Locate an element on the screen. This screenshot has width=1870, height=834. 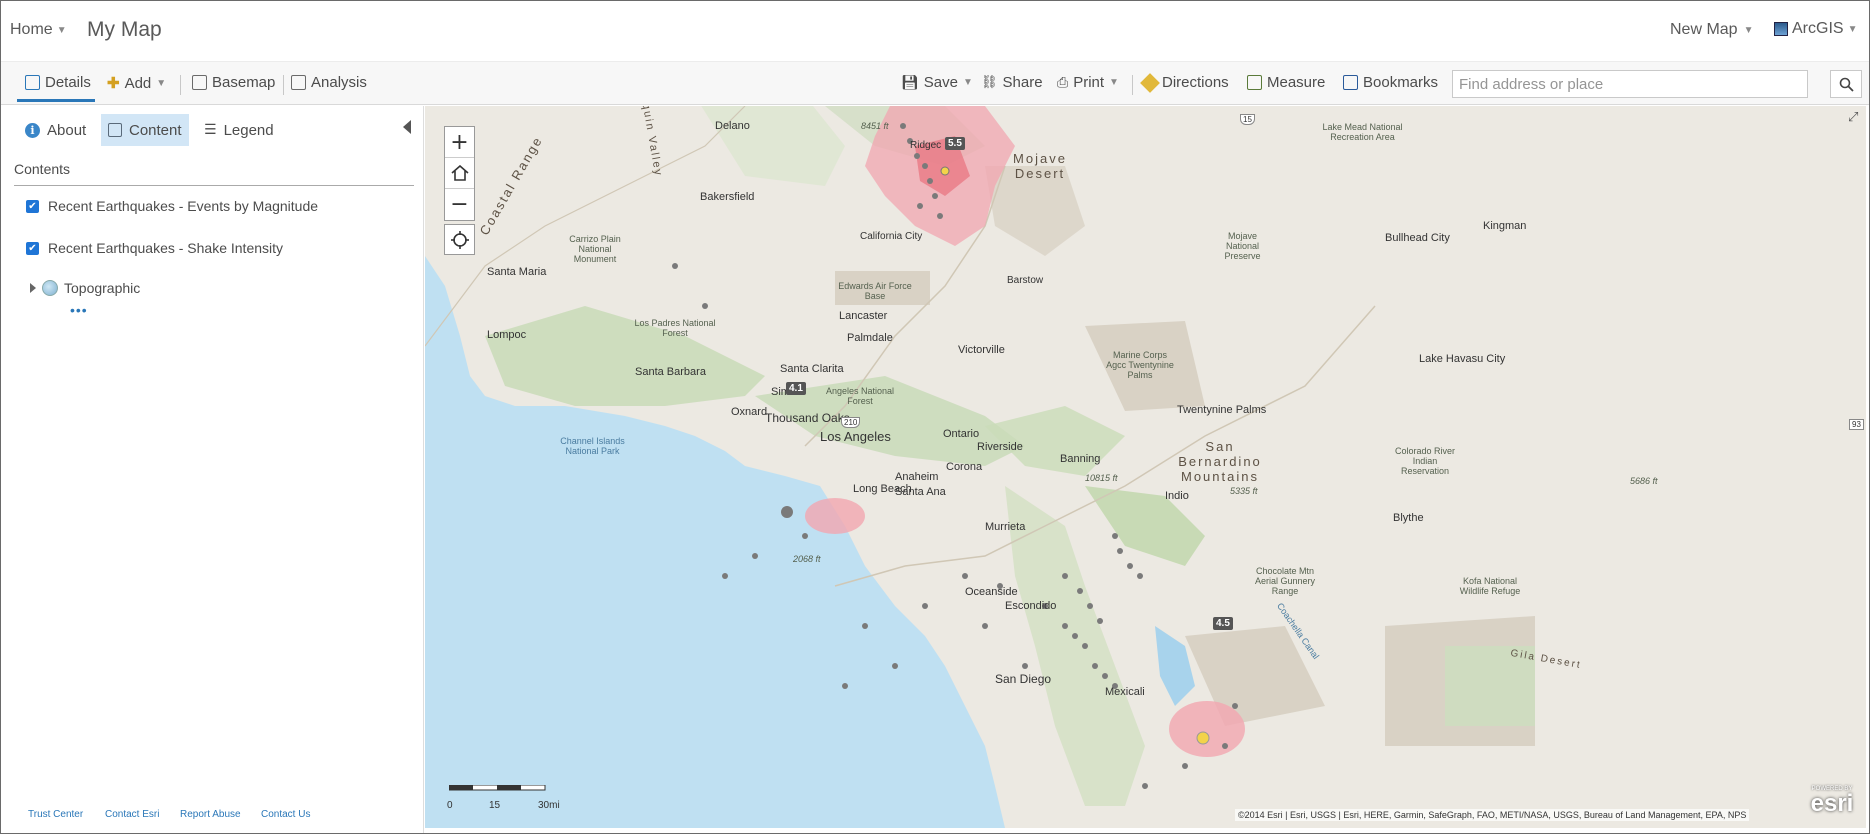
region-label: San Bernardino Mountains is located at coordinates (1220, 461).